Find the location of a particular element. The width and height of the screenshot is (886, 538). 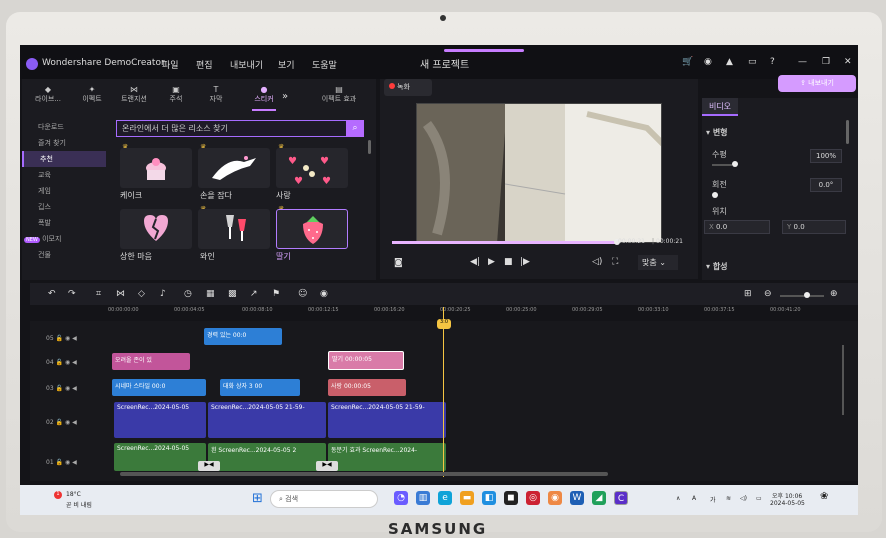

sticker-wine is located at coordinates (234, 229).